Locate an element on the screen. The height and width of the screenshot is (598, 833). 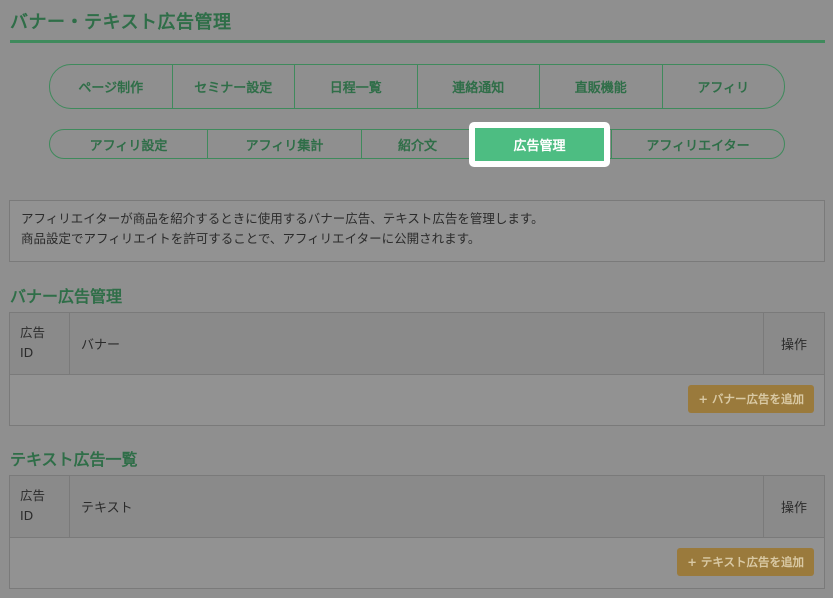
tab-ad-management-highlight: 広告管理 is located at coordinates (539, 144).